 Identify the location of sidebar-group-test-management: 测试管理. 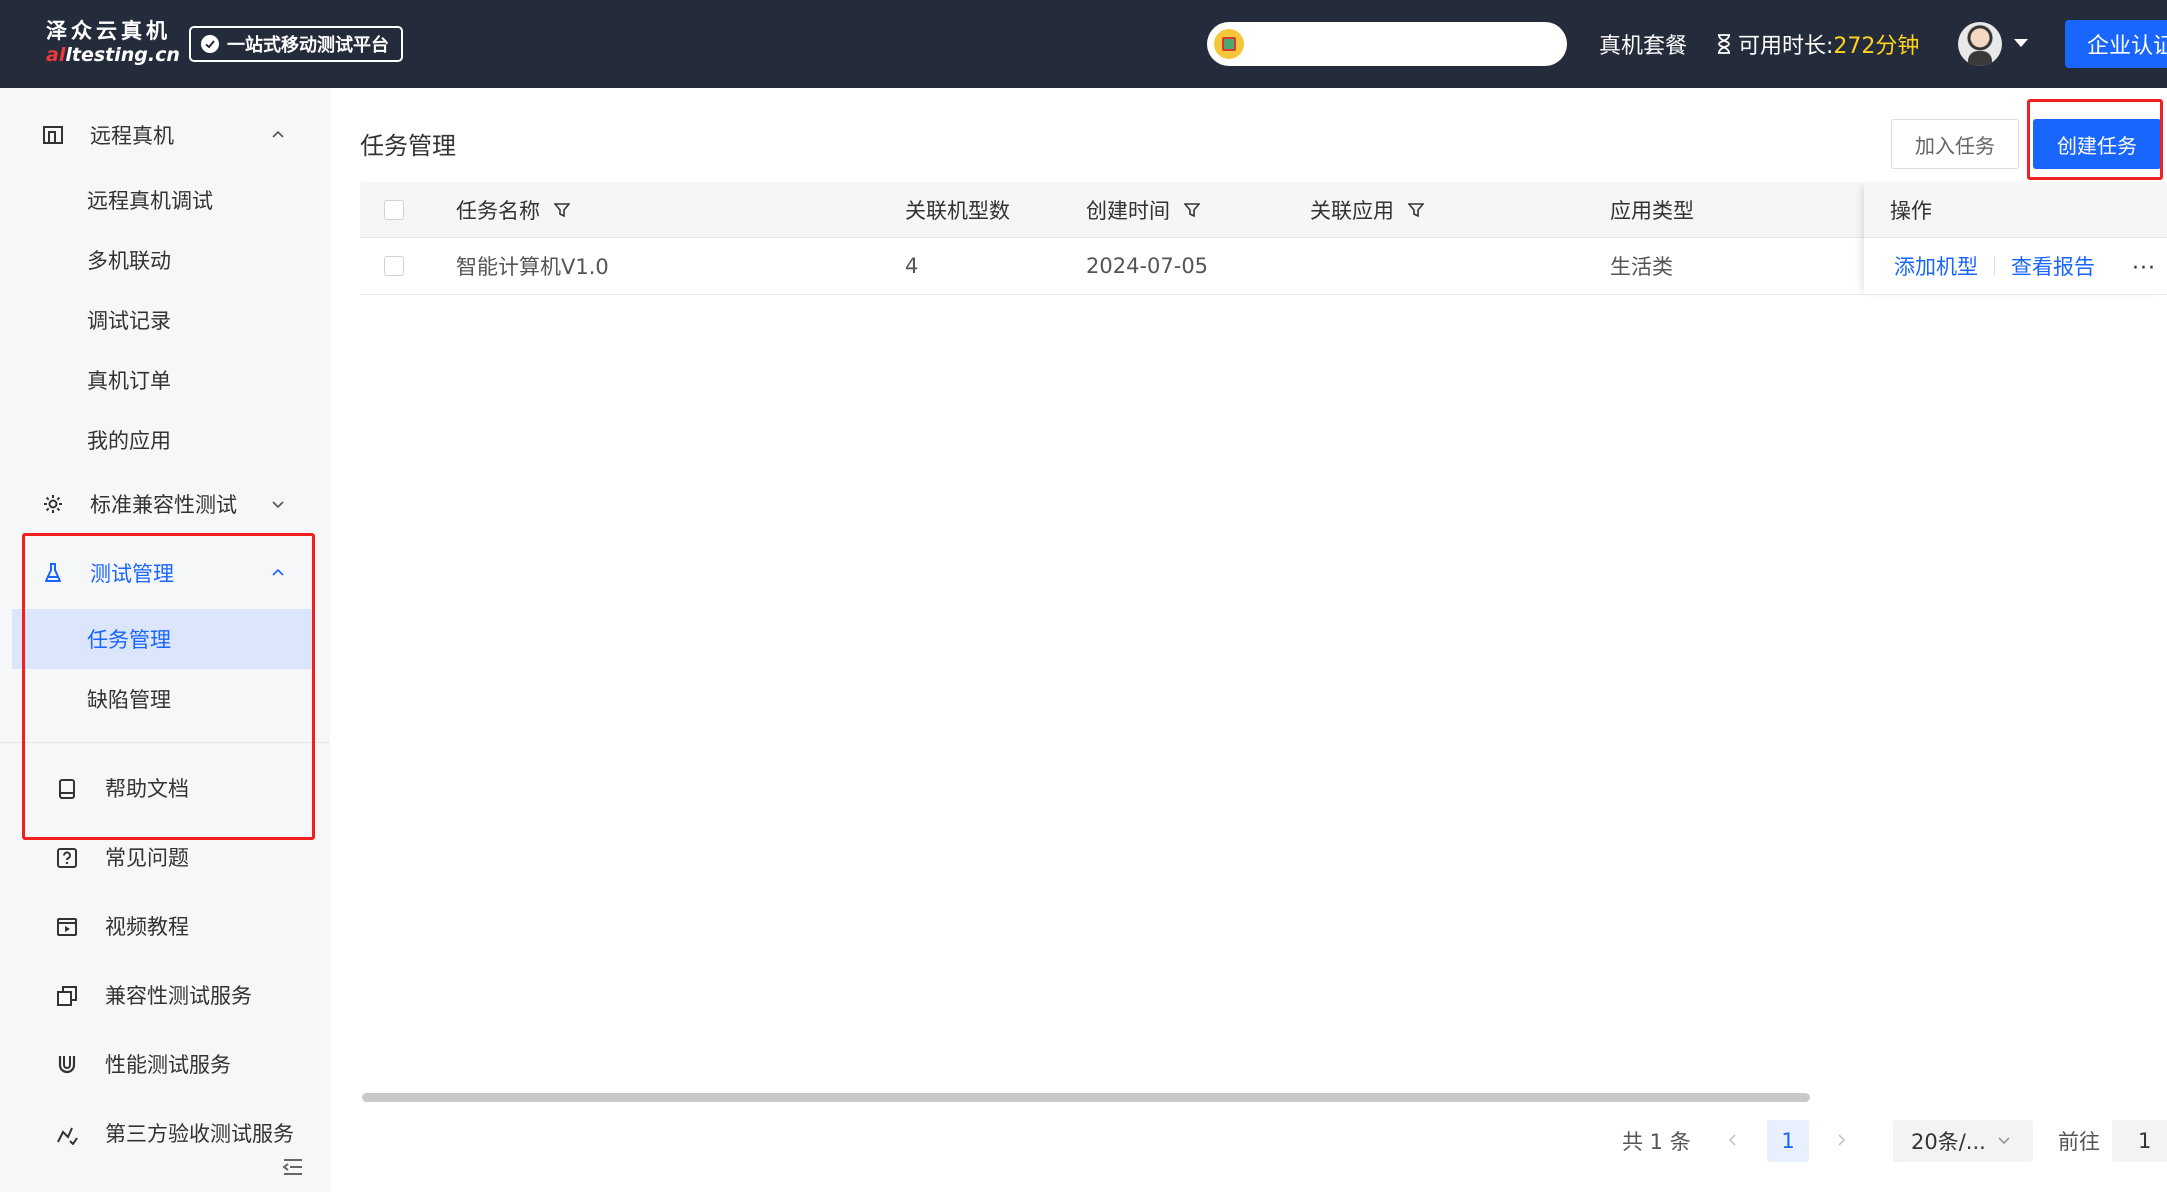
(165, 573).